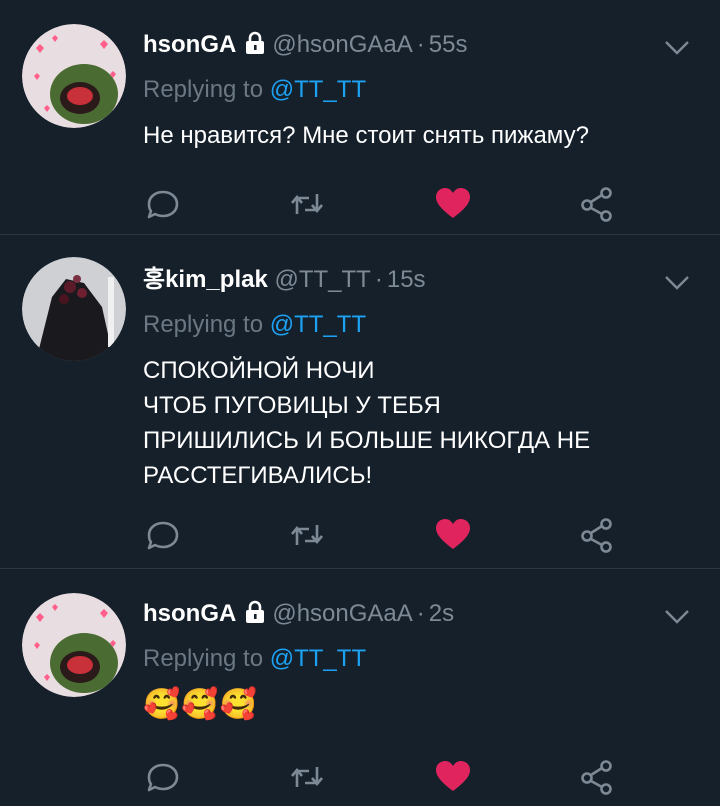 This screenshot has height=806, width=720. Describe the element at coordinates (367, 440) in the screenshot. I see `tweet-text-line: ПРИШИЛИСЬ И БОЛЬШЕ НИКОГДА НЕ` at that location.